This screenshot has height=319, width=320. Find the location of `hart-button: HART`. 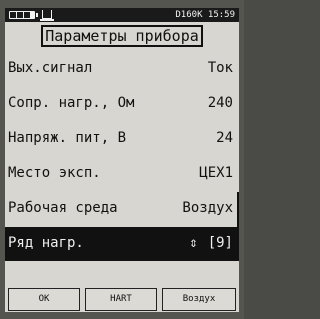

hart-button: HART is located at coordinates (121, 299).